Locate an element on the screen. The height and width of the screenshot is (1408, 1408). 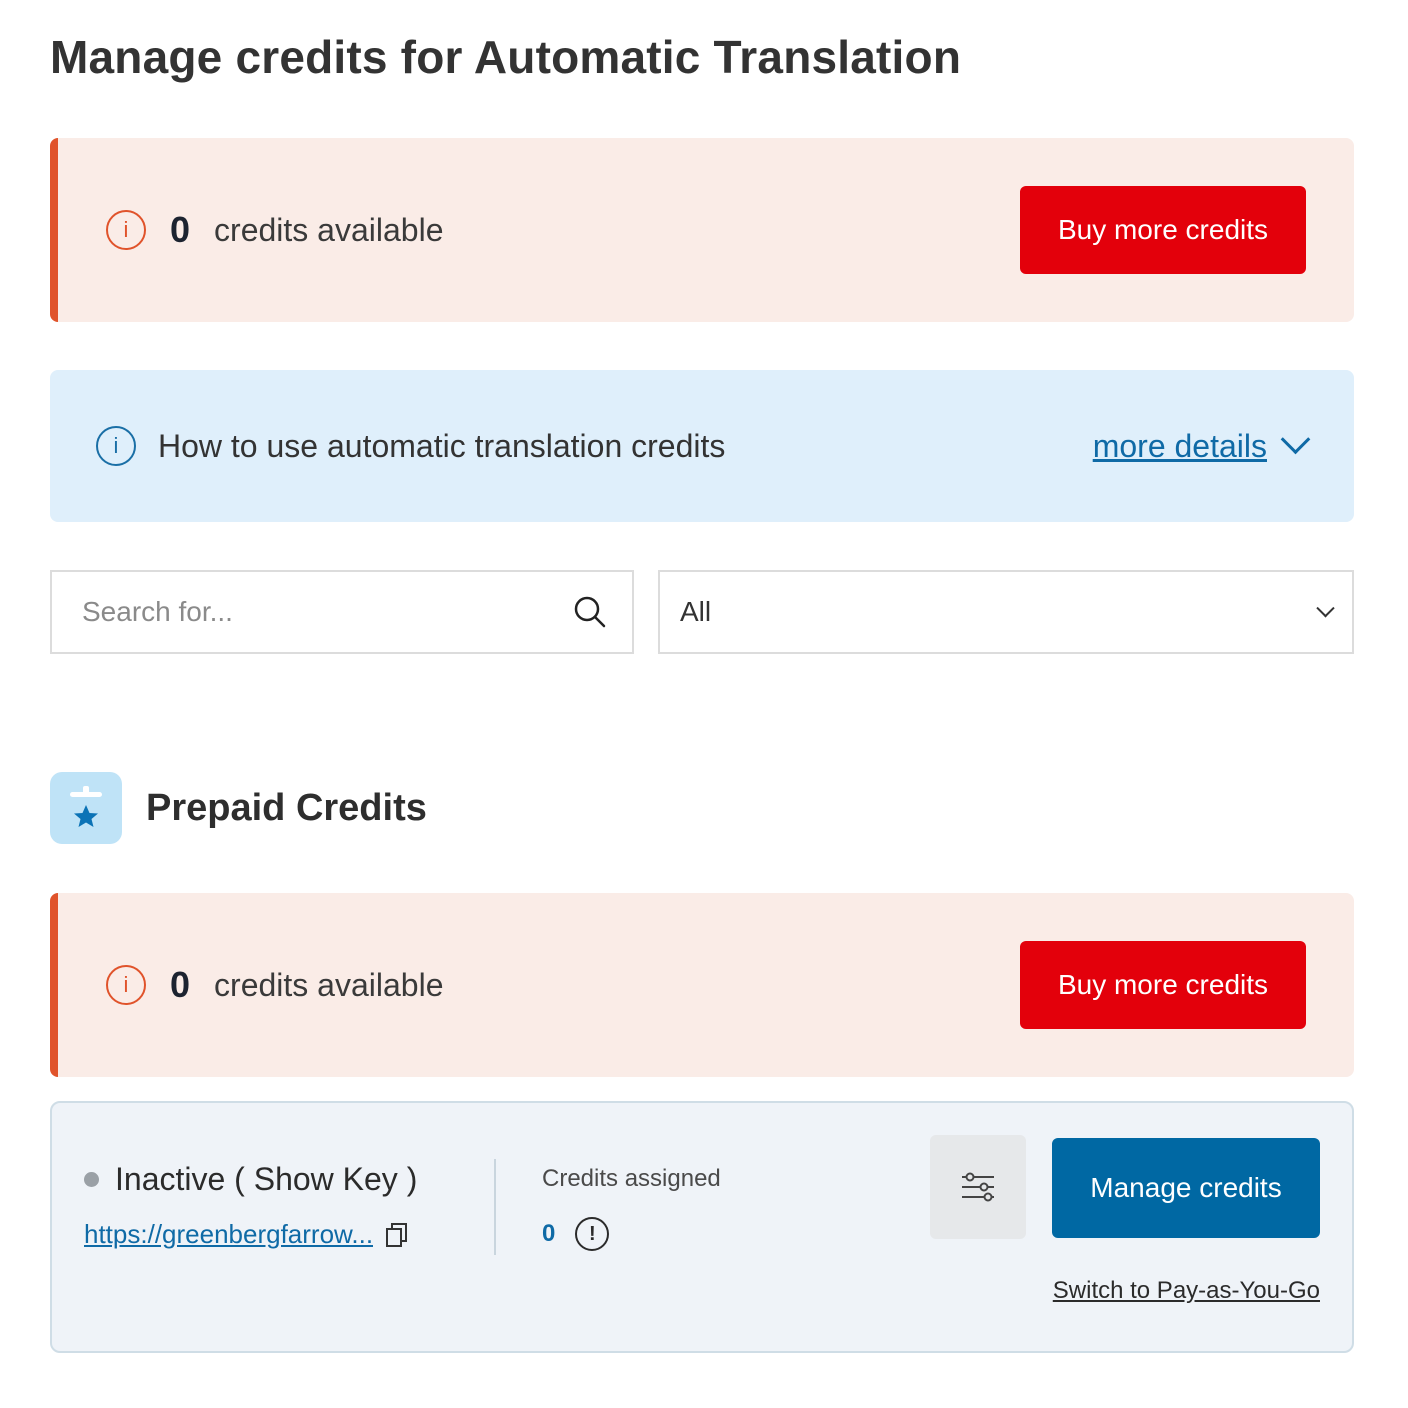
more-details-link: more details is located at coordinates (1180, 446).